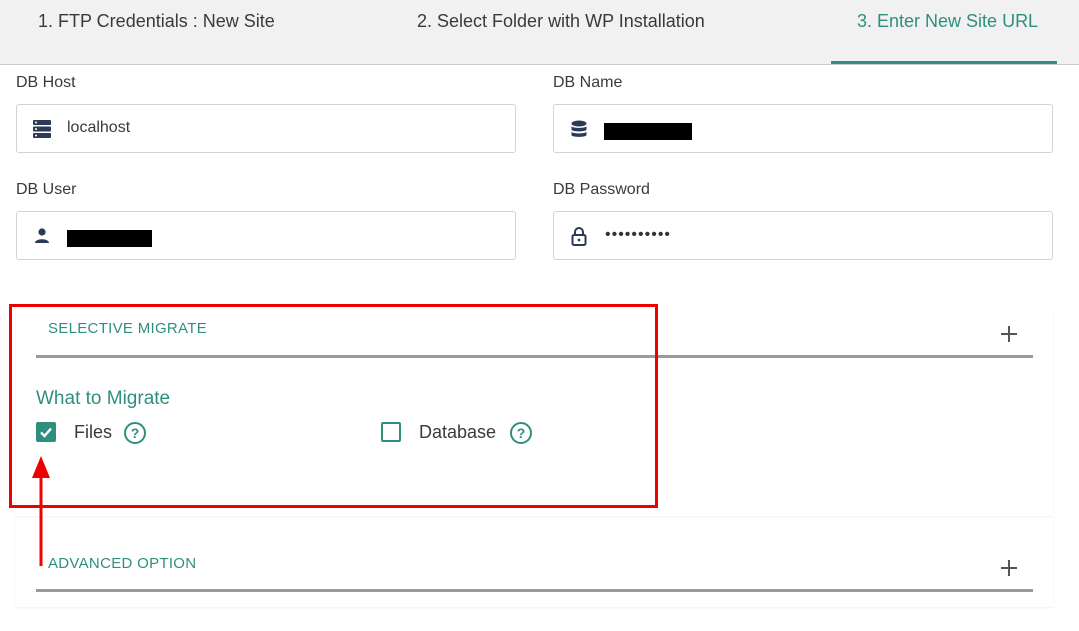  Describe the element at coordinates (561, 32) in the screenshot. I see `step-select-folder: 2. Select Folder with WP Installation` at that location.